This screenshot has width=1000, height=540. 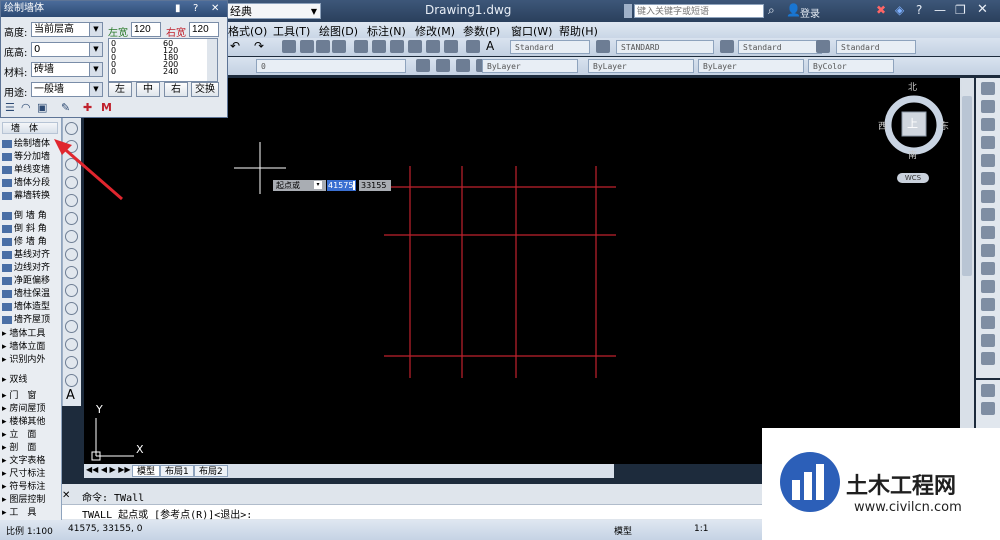 What do you see at coordinates (988, 178) in the screenshot?
I see `move-icon` at bounding box center [988, 178].